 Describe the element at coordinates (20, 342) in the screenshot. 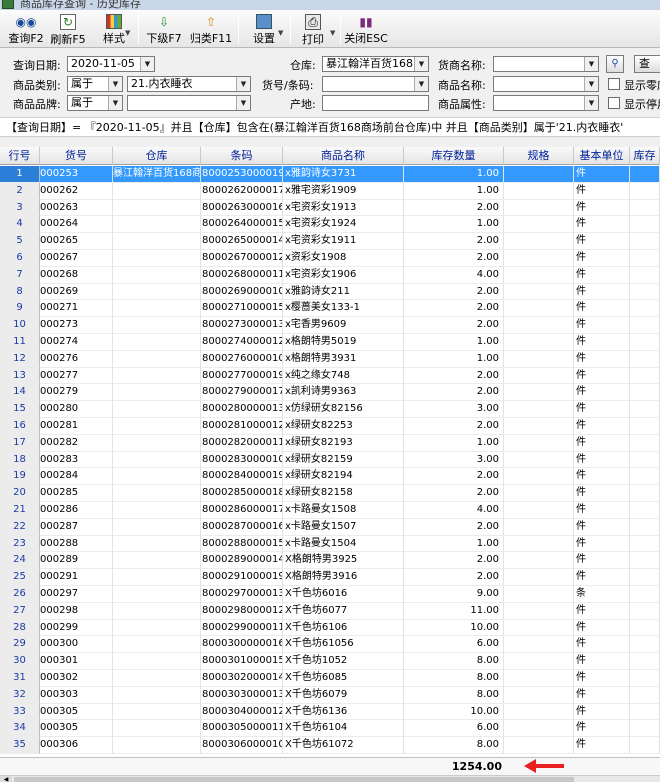

I see `cell-no: 11` at that location.